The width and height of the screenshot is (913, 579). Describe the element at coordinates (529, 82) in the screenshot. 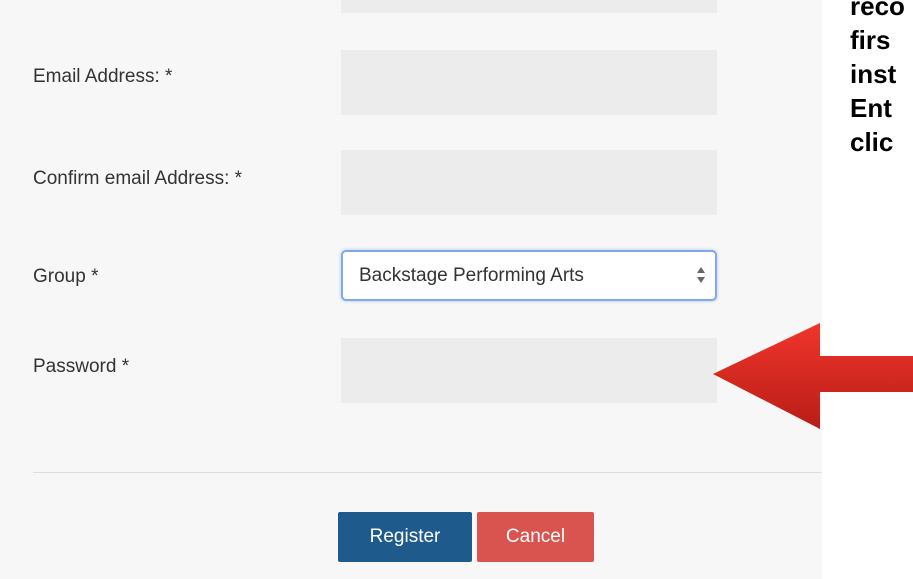

I see `email-field` at that location.